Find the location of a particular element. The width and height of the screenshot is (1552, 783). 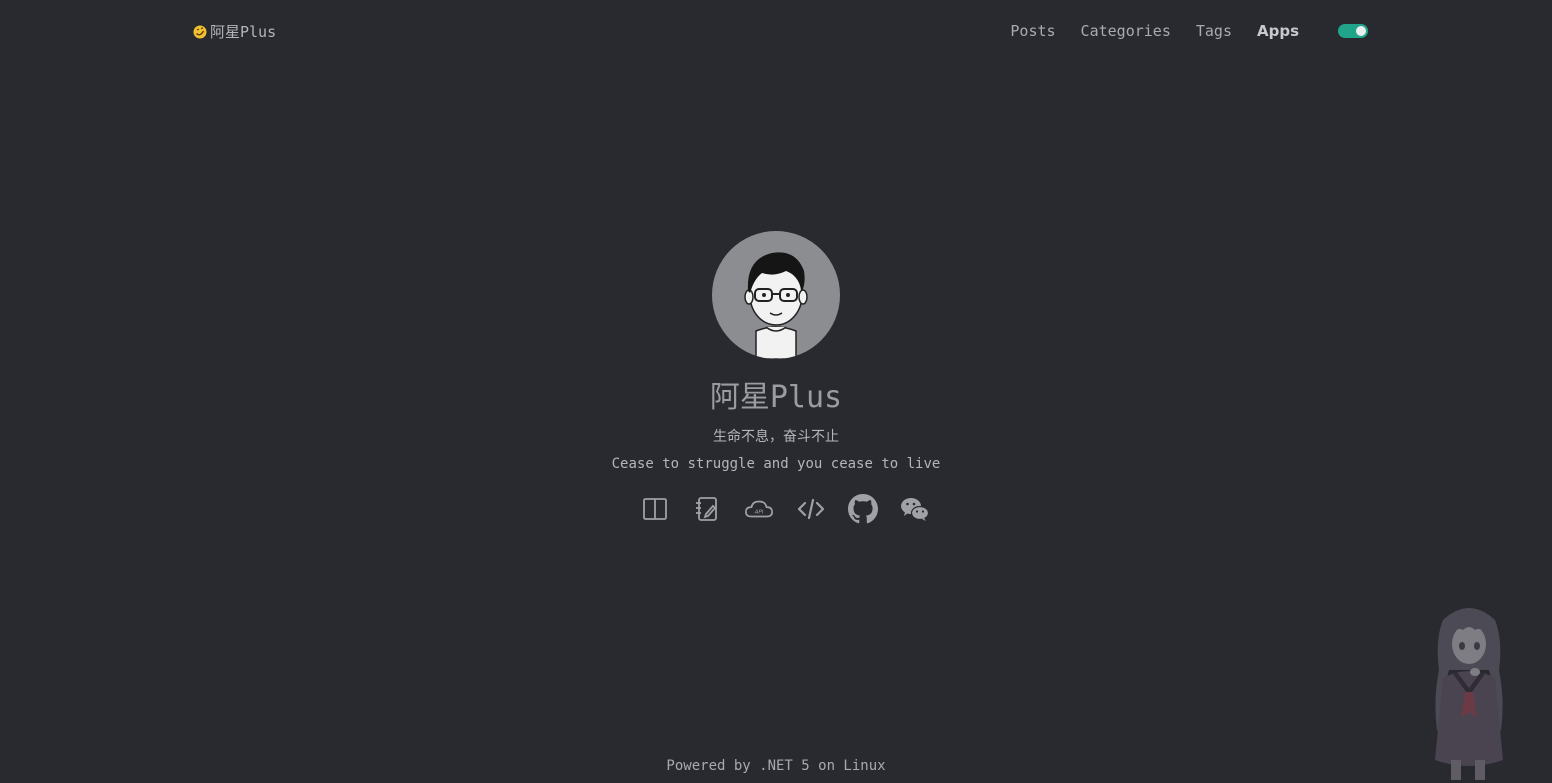

footer-powered-by: Powered by .NET 5 on Linux is located at coordinates (775, 766).